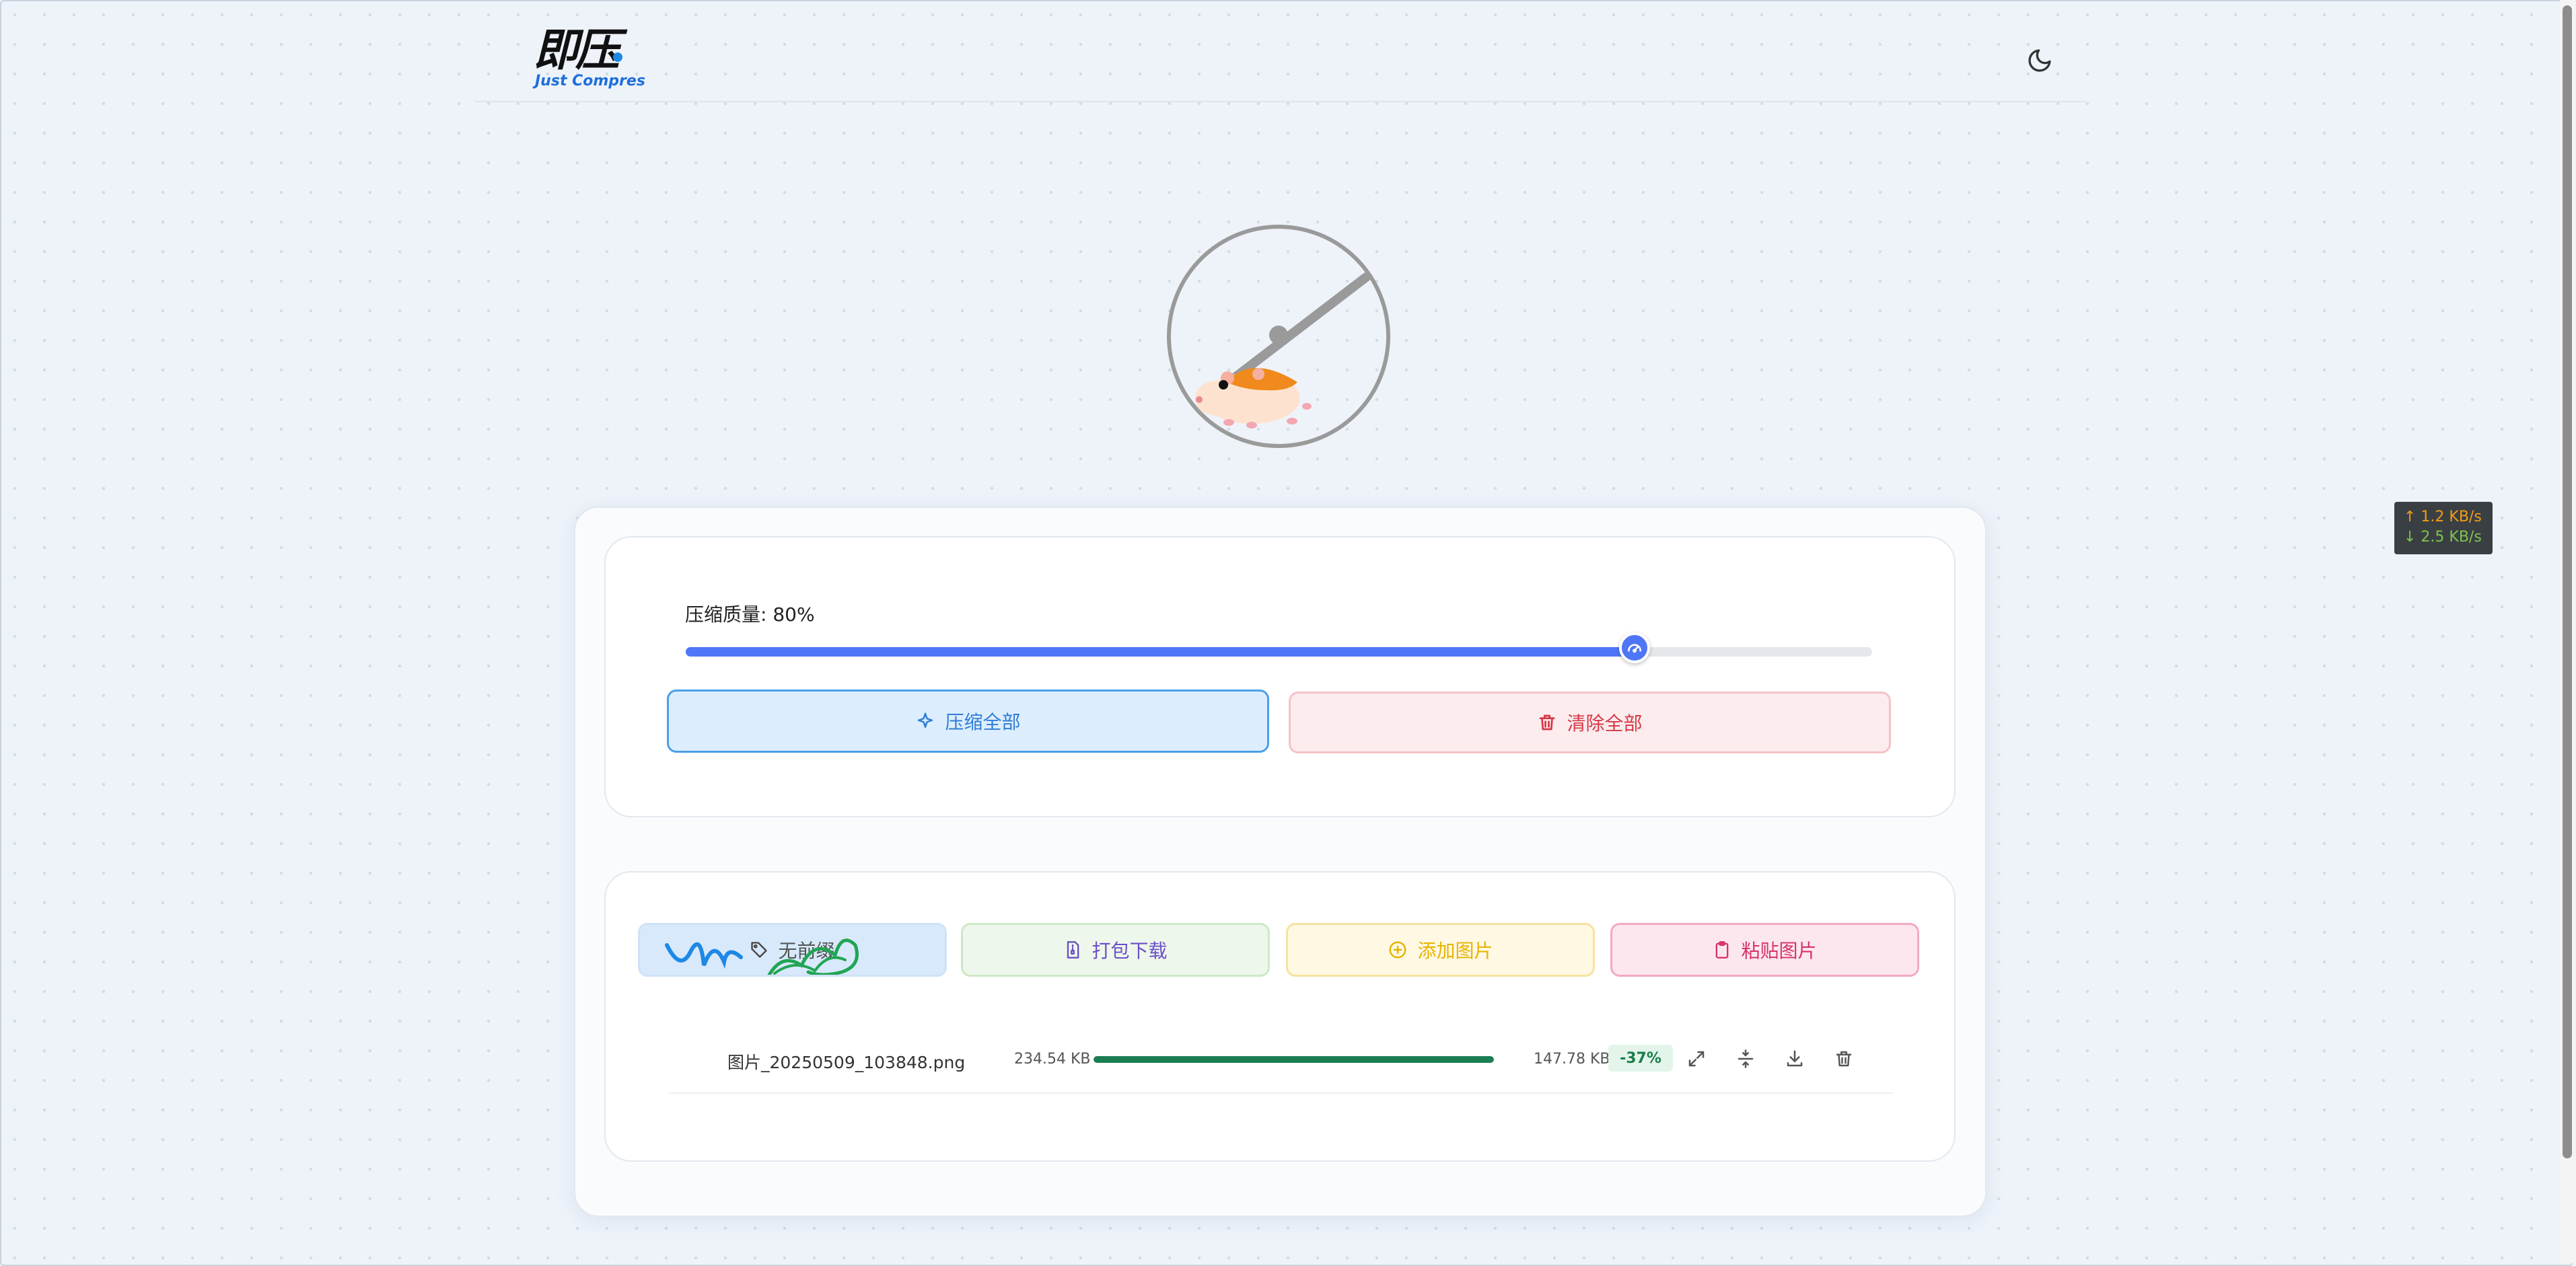  What do you see at coordinates (1640, 1058) in the screenshot?
I see `compression-ratio-badge: -37%` at bounding box center [1640, 1058].